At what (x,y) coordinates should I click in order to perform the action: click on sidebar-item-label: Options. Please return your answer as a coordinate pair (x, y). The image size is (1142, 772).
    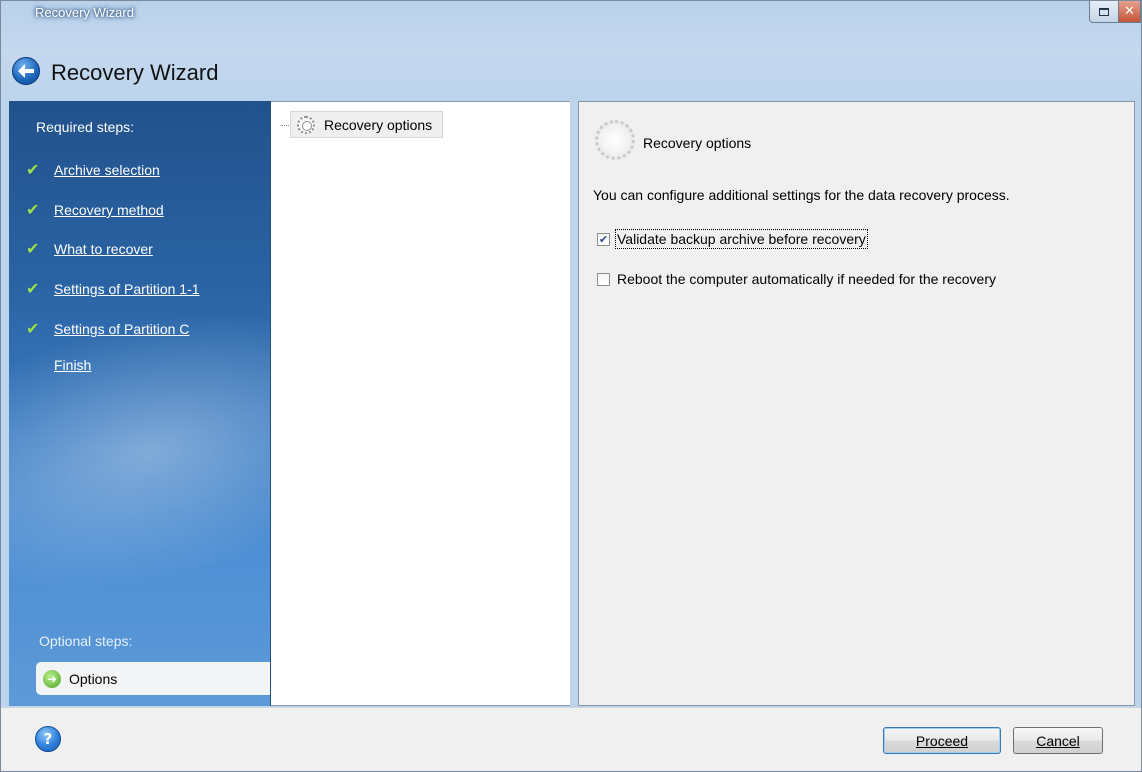
    Looking at the image, I should click on (93, 678).